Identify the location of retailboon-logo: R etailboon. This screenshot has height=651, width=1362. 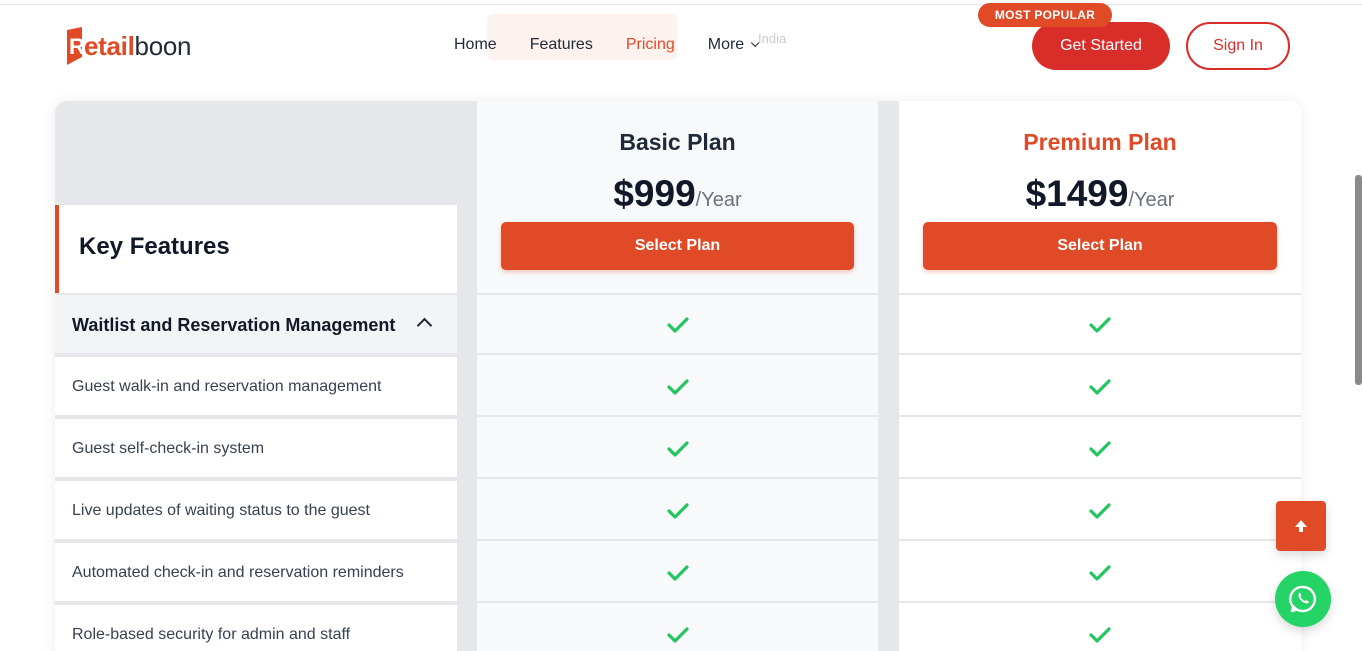
(128, 46).